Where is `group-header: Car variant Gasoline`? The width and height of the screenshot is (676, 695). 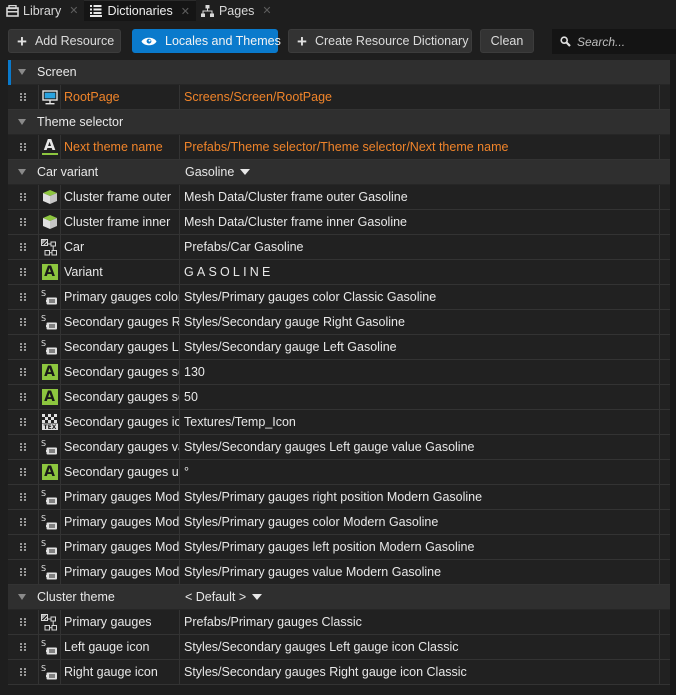
group-header: Car variant Gasoline is located at coordinates (339, 172).